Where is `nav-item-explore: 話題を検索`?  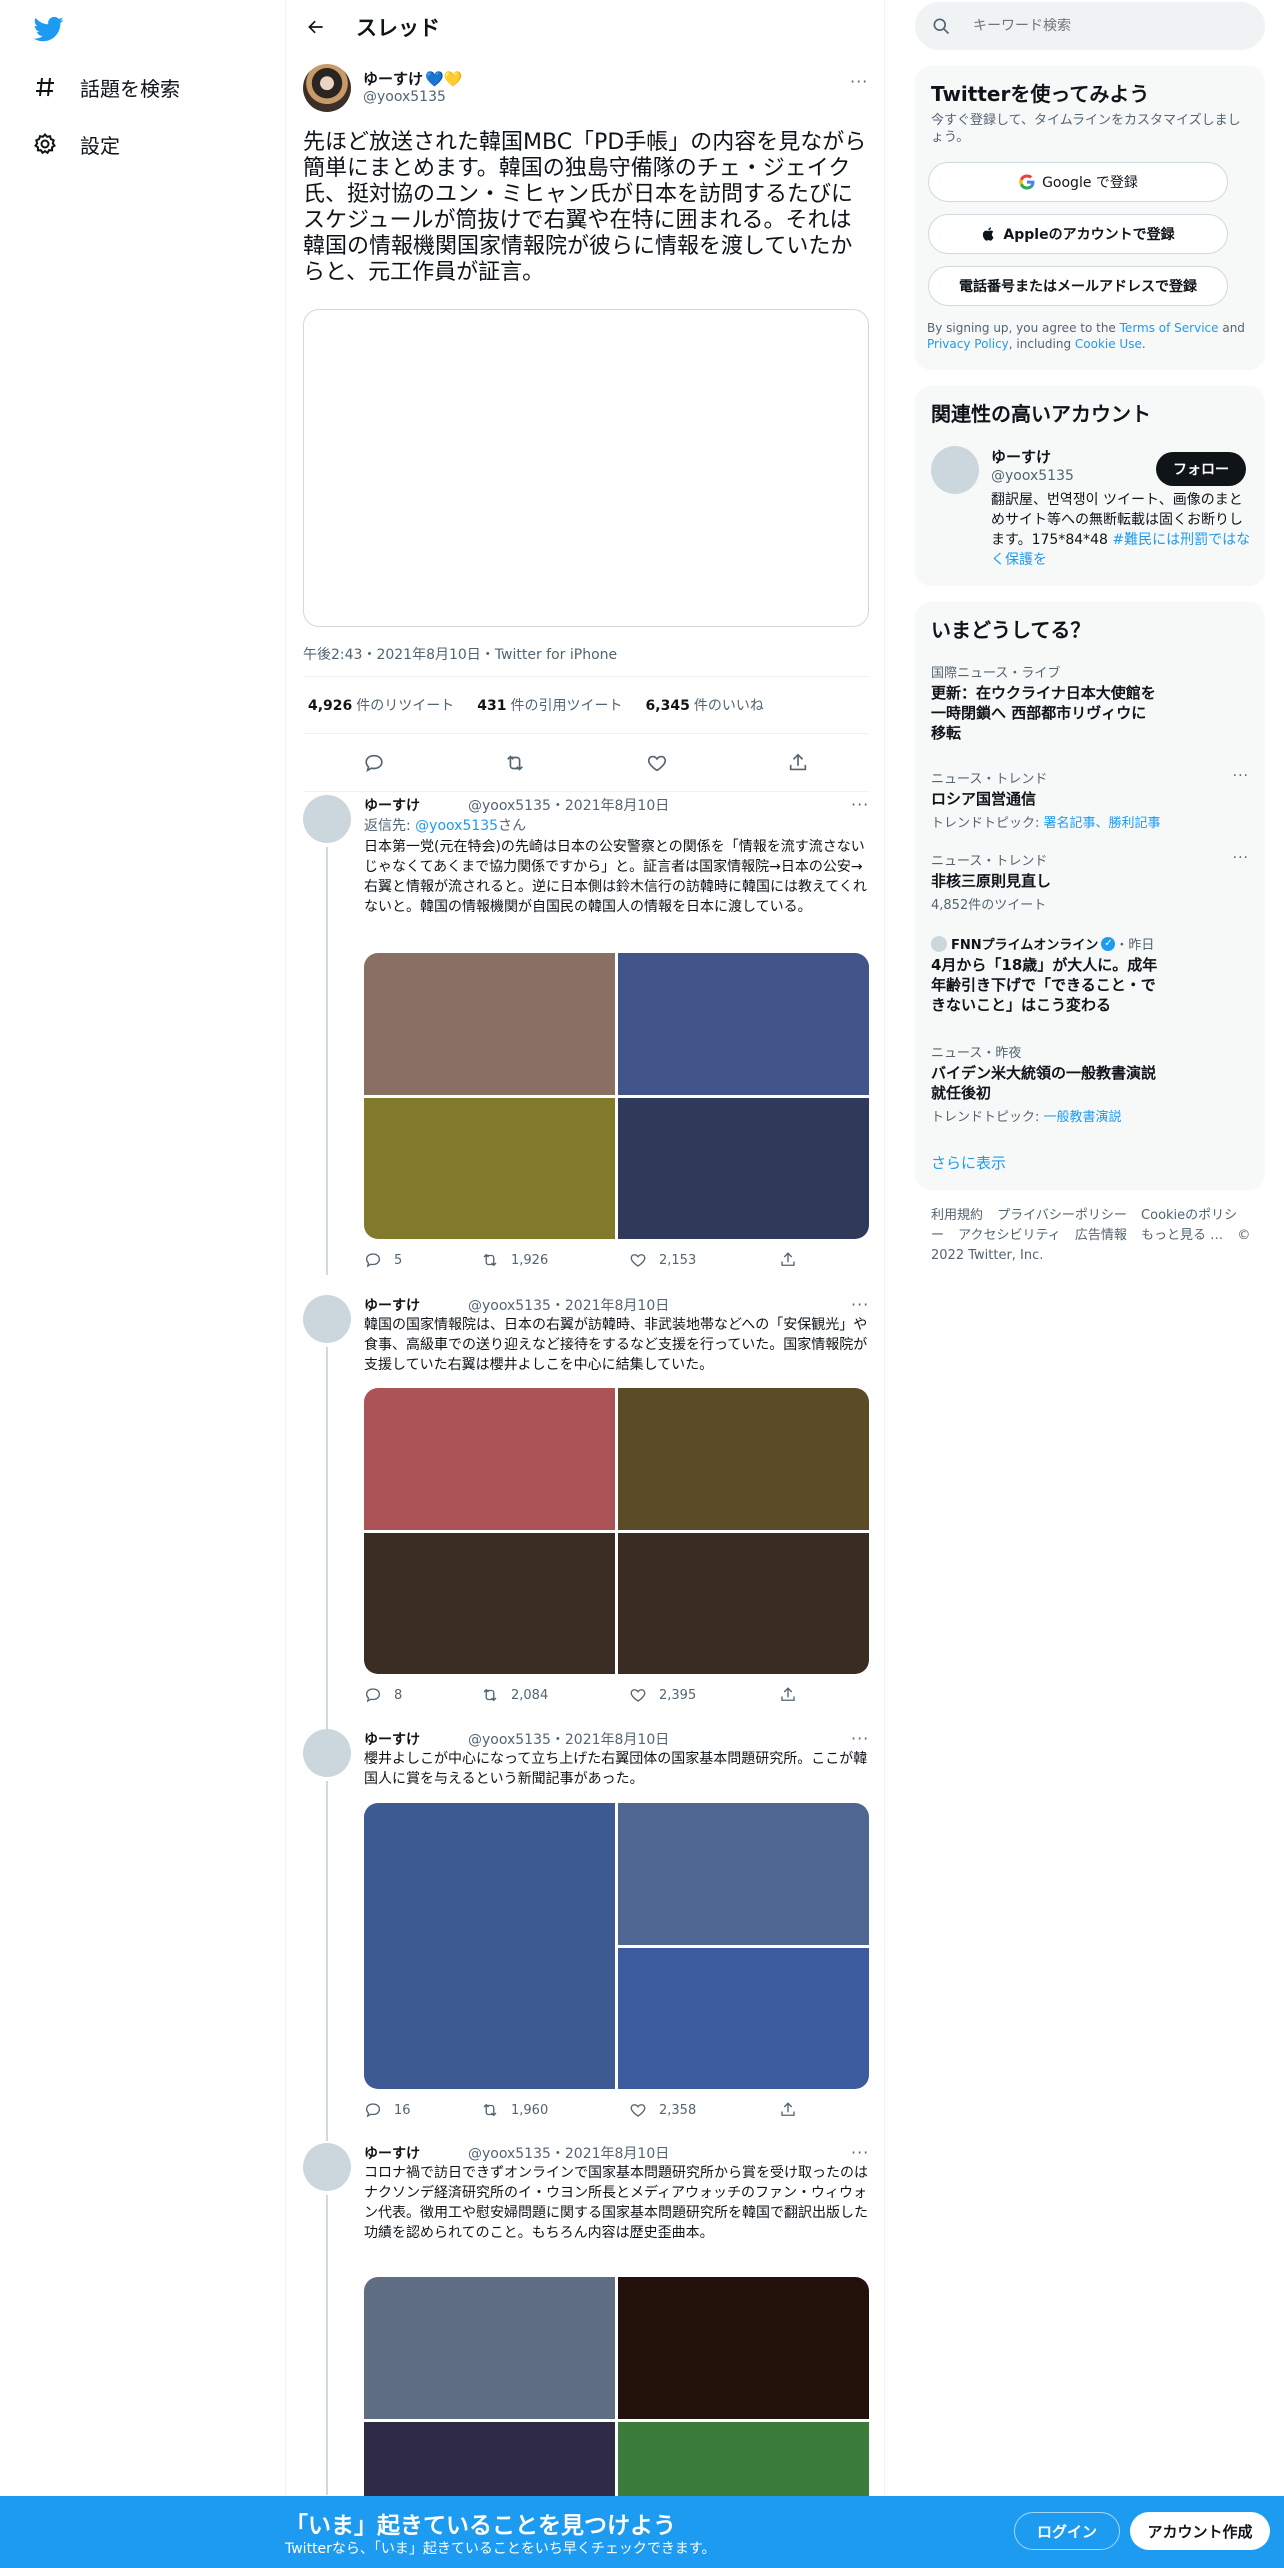
nav-item-explore: 話題を検索 is located at coordinates (106, 87).